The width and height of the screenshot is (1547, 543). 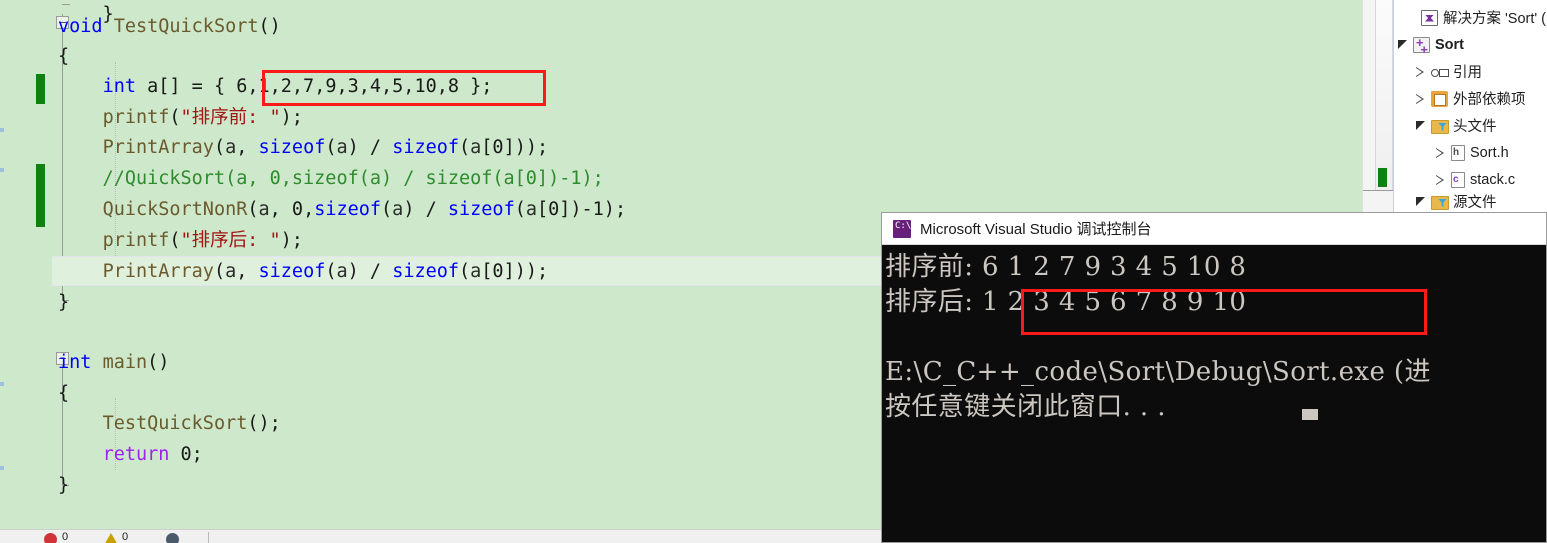 What do you see at coordinates (186, 86) in the screenshot?
I see `code-token: a[] = {` at bounding box center [186, 86].